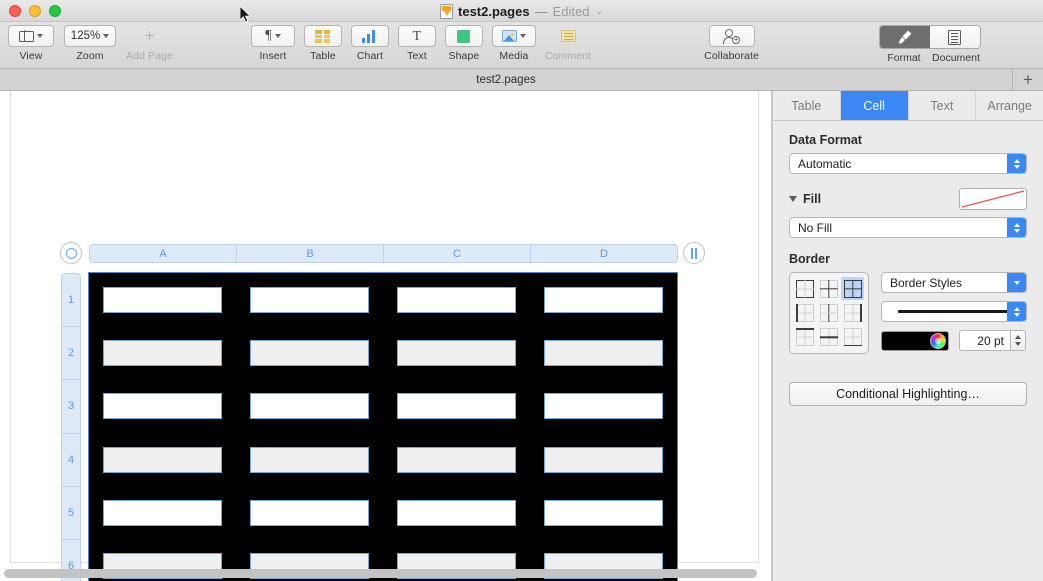  Describe the element at coordinates (694, 253) in the screenshot. I see `column-resize-handle` at that location.